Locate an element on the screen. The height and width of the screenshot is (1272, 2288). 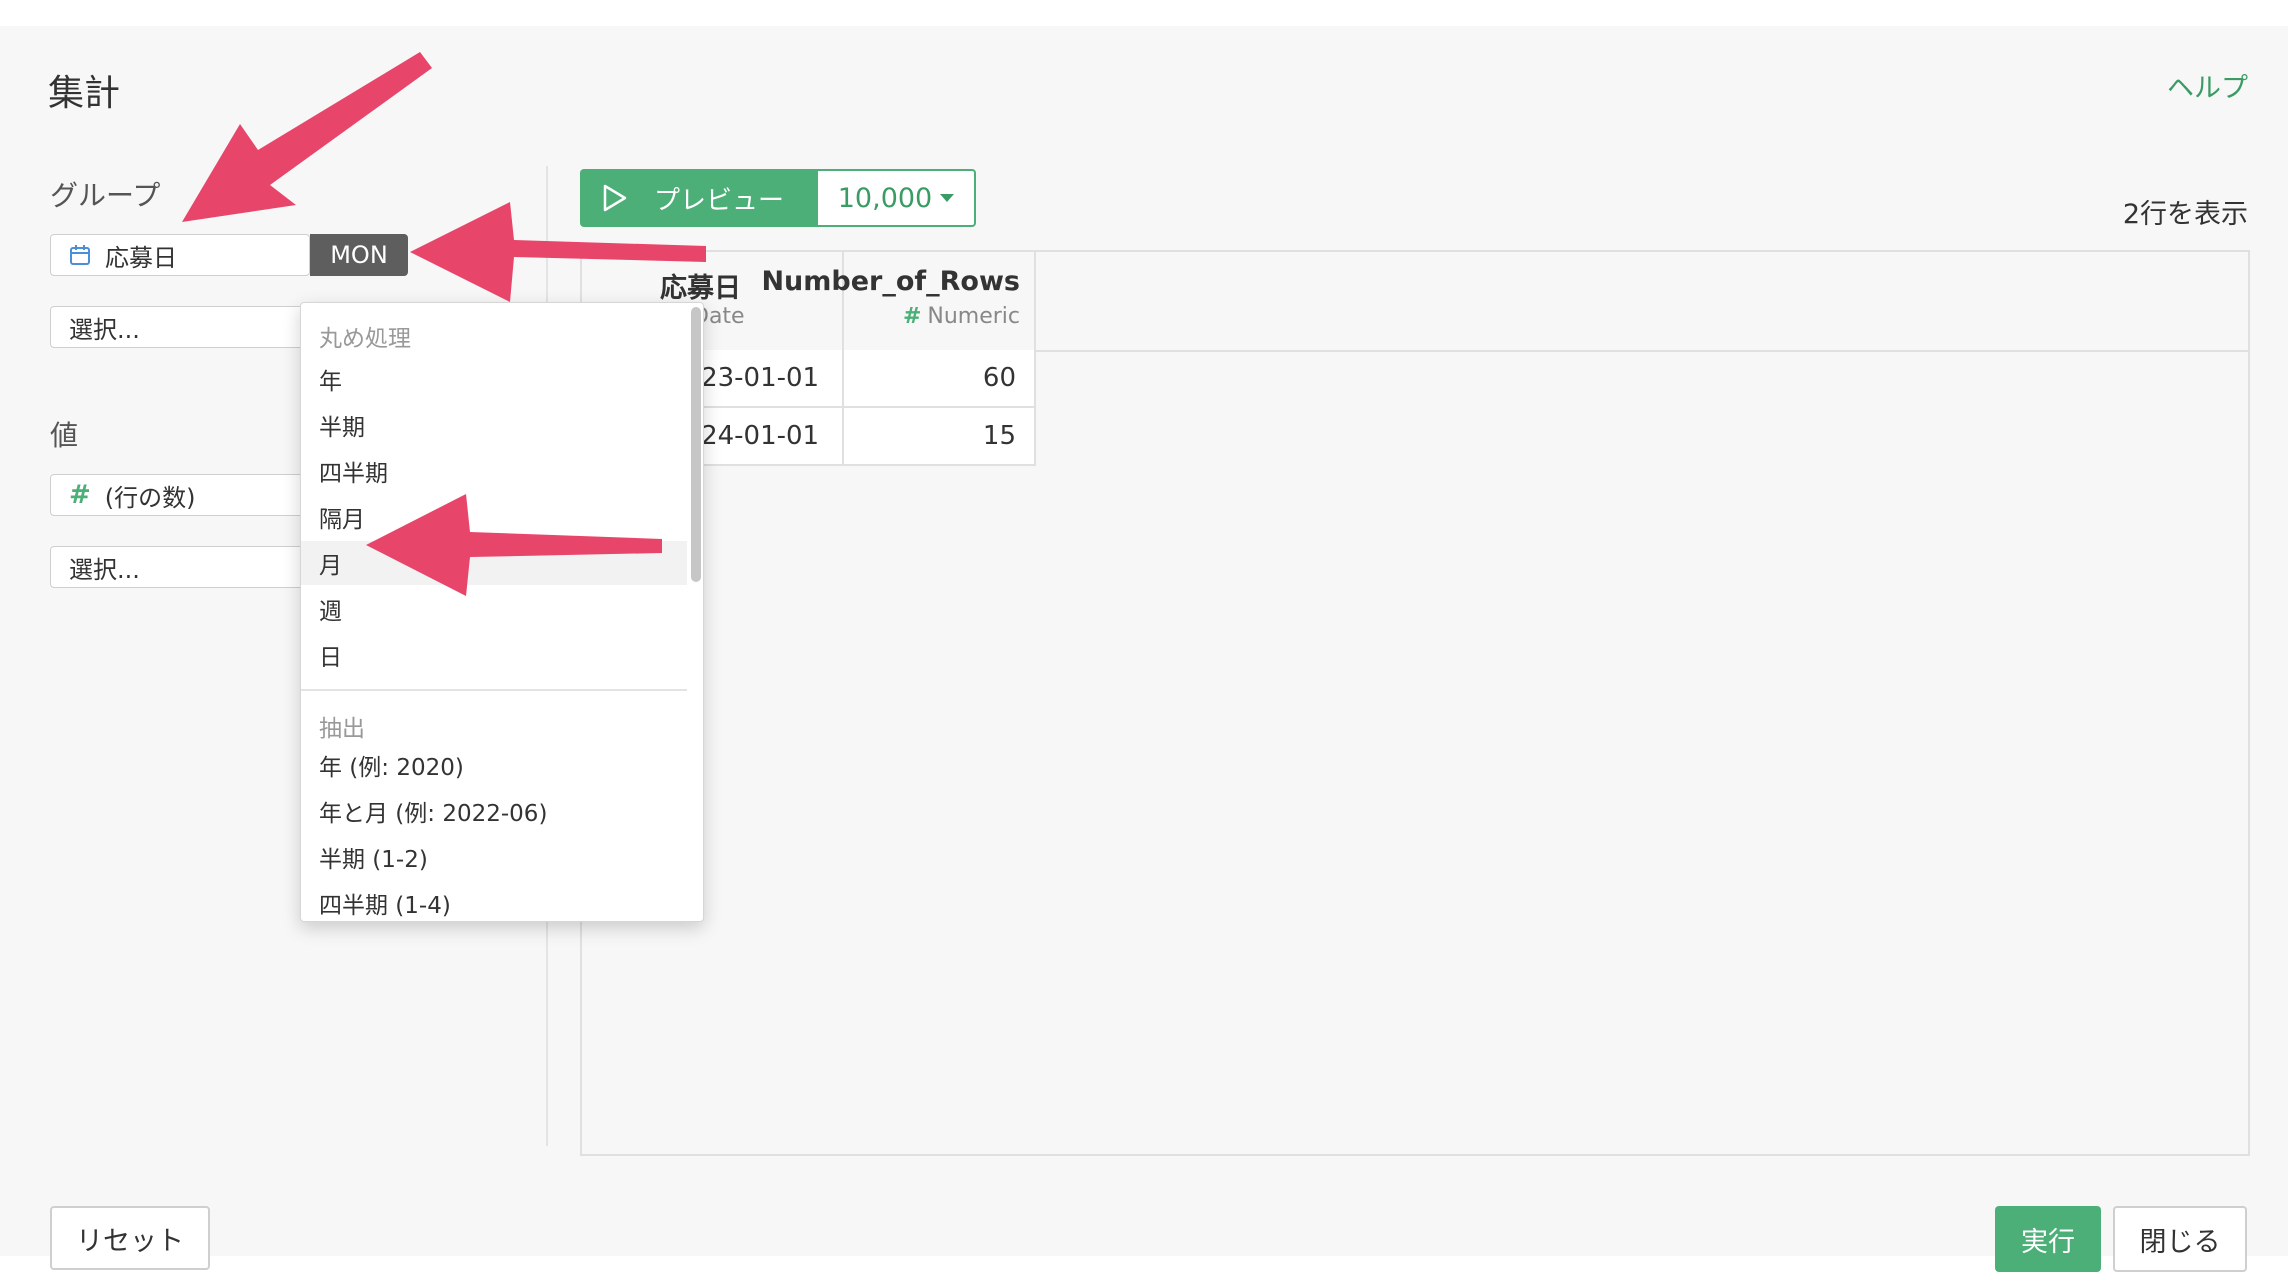
value-label: 値 is located at coordinates (64, 435).